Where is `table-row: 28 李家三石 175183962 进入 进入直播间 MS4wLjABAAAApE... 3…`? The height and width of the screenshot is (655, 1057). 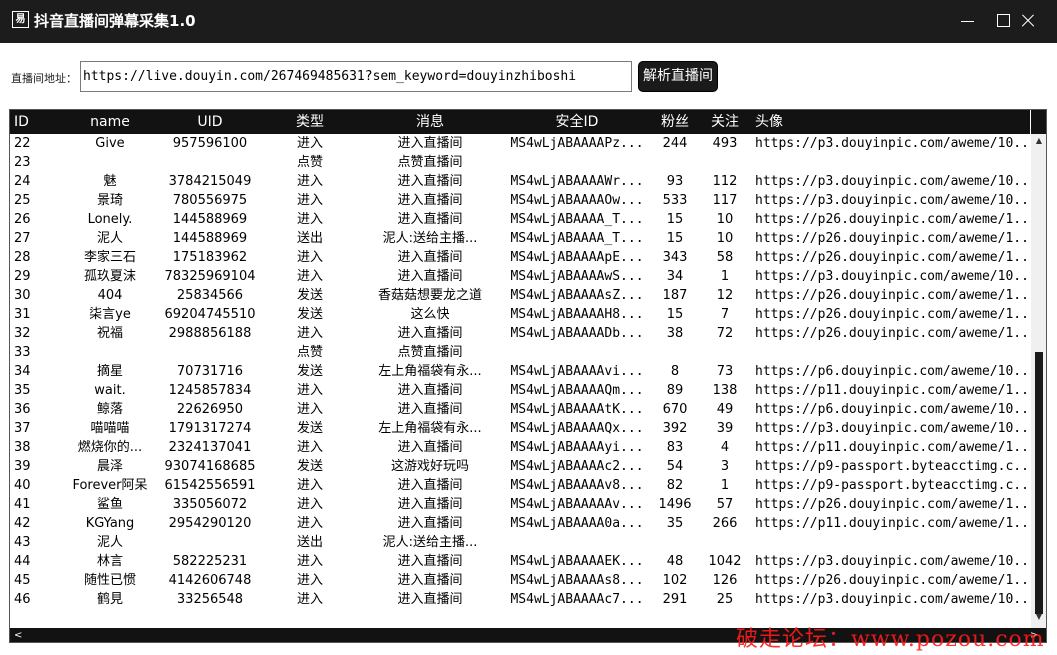
table-row: 28 李家三石 175183962 进入 进入直播间 MS4wLjABAAAApE... 3… is located at coordinates (520, 257).